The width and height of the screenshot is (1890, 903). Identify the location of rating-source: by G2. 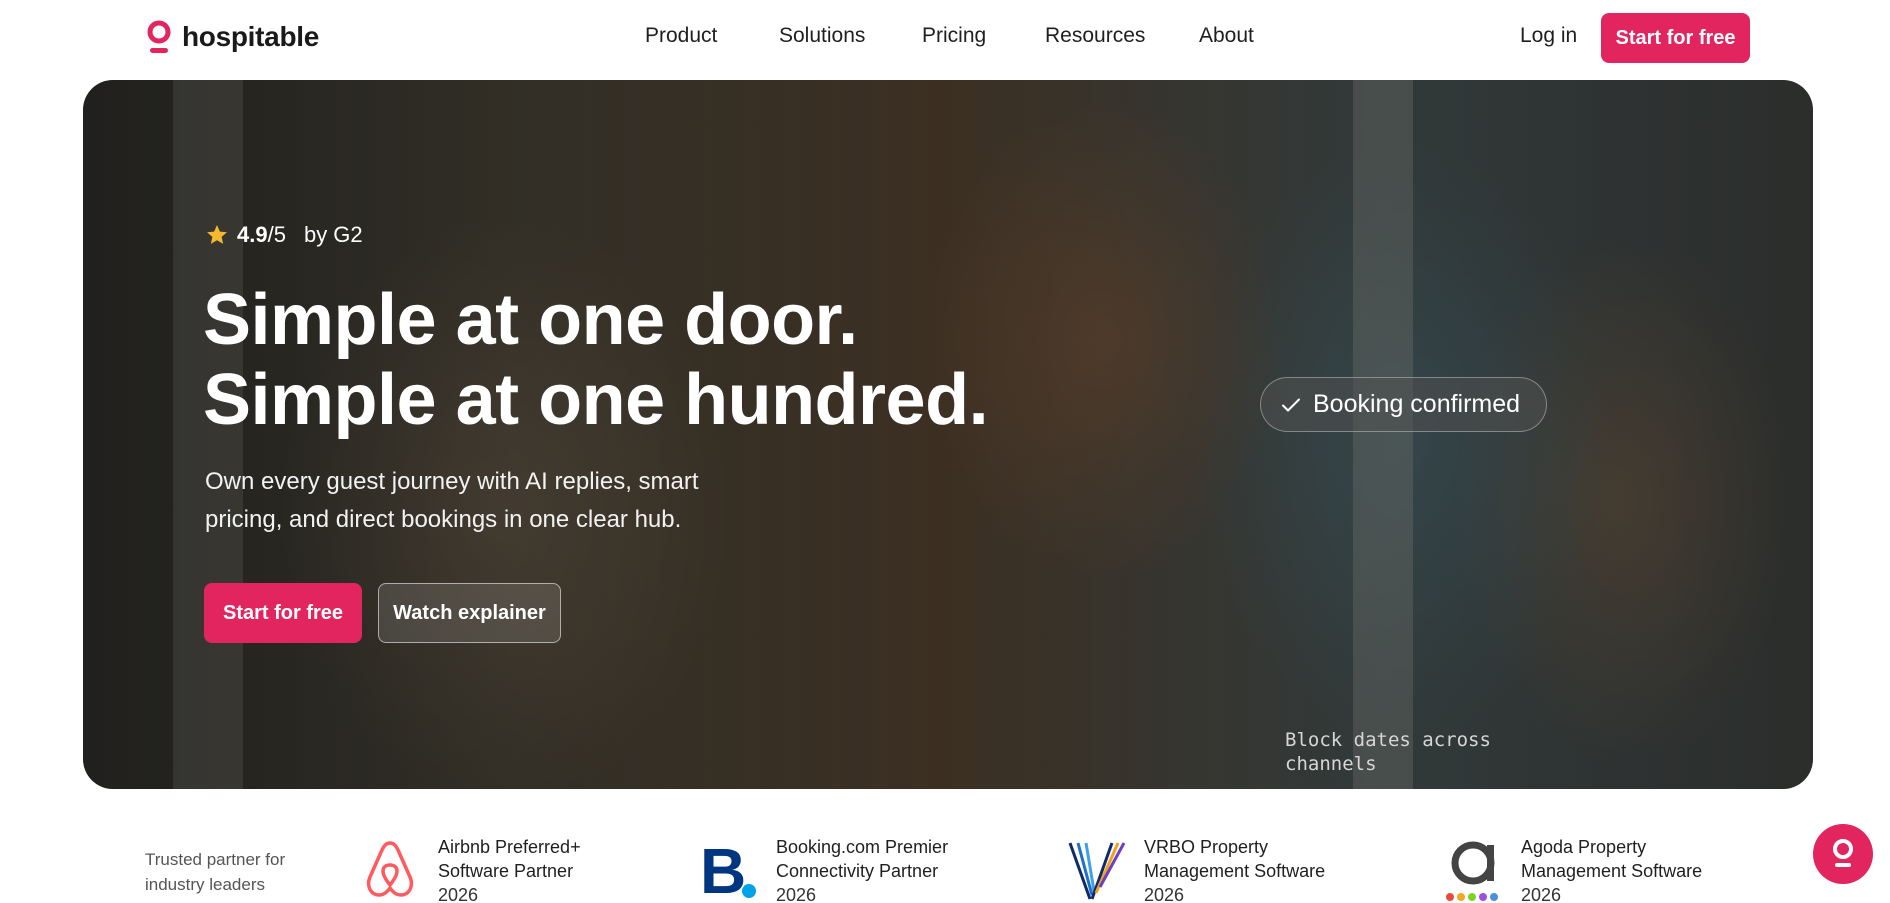
(333, 234).